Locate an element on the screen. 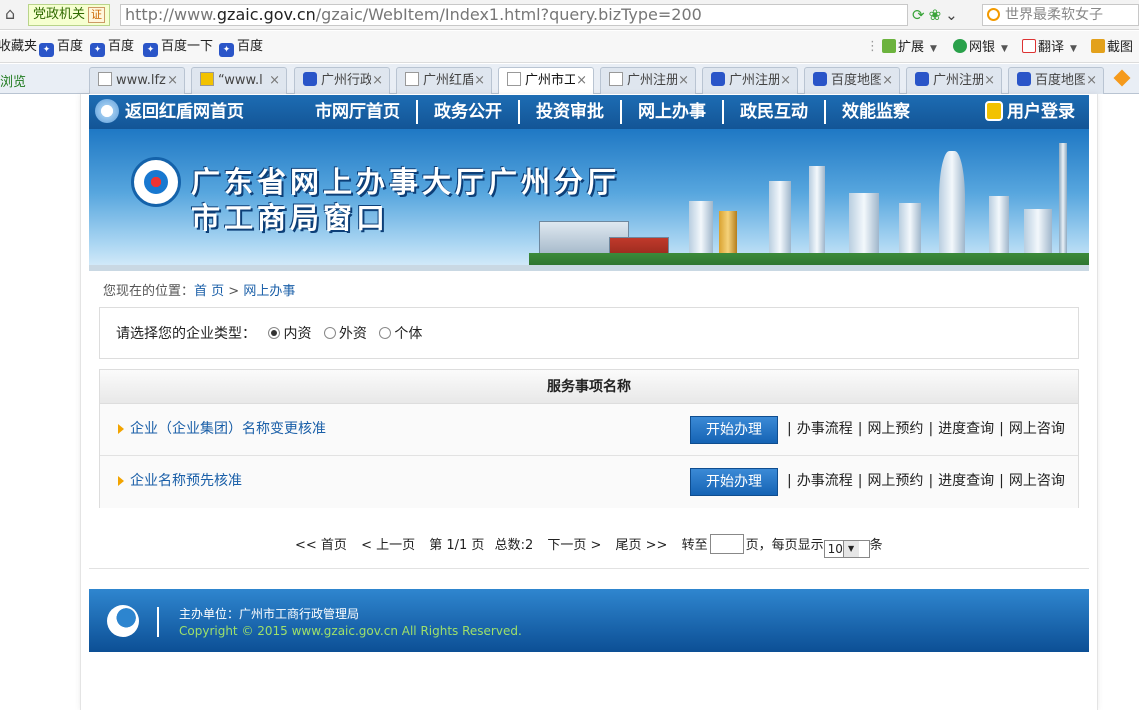  breadcrumb-current: 网上办事 is located at coordinates (269, 291).